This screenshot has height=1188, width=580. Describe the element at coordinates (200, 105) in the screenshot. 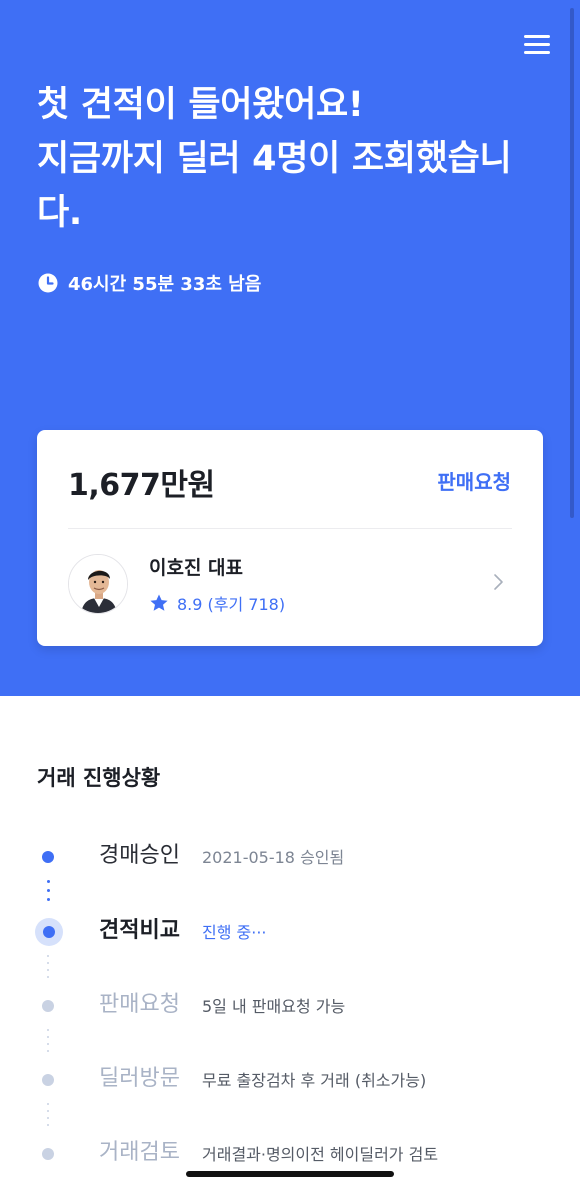

I see `headline-line-1: 첫 견적이 들어왔어요!` at that location.